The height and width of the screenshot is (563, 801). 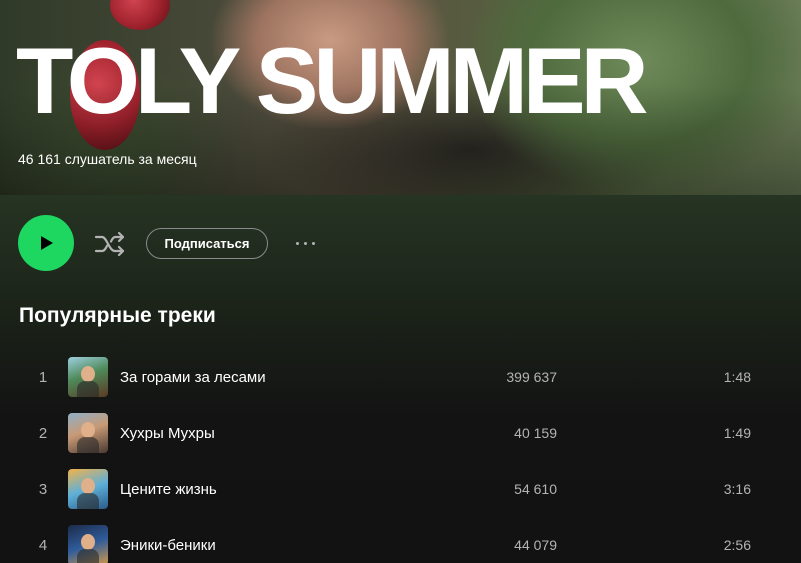 I want to click on track-plays: 44 079, so click(x=535, y=545).